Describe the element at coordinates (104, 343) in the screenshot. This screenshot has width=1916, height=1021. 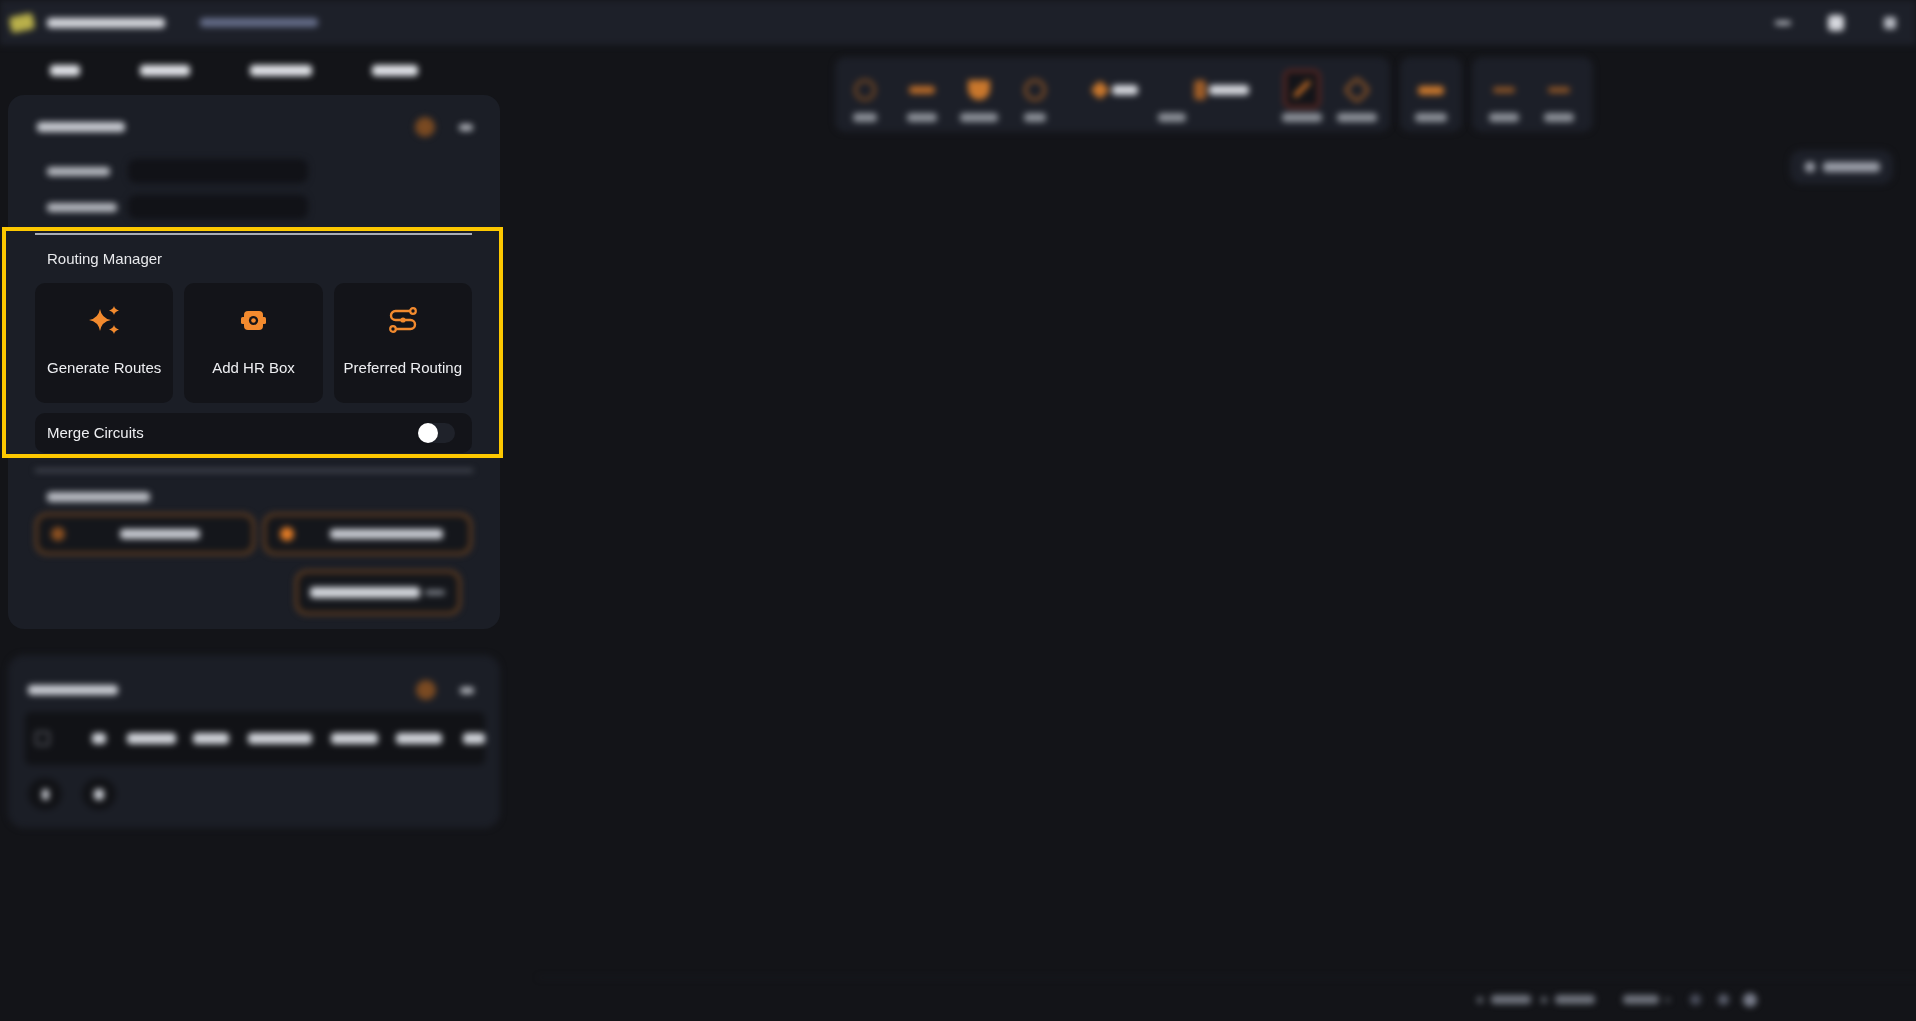
I see `action-button: Generate Routes` at that location.